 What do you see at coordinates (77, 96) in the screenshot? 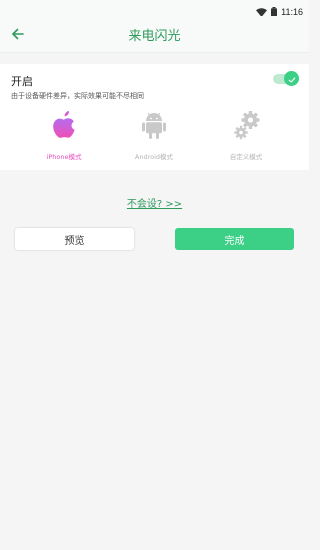
I see `toggle-description: 由于设备硬件差异，实际效果可能不尽相同` at bounding box center [77, 96].